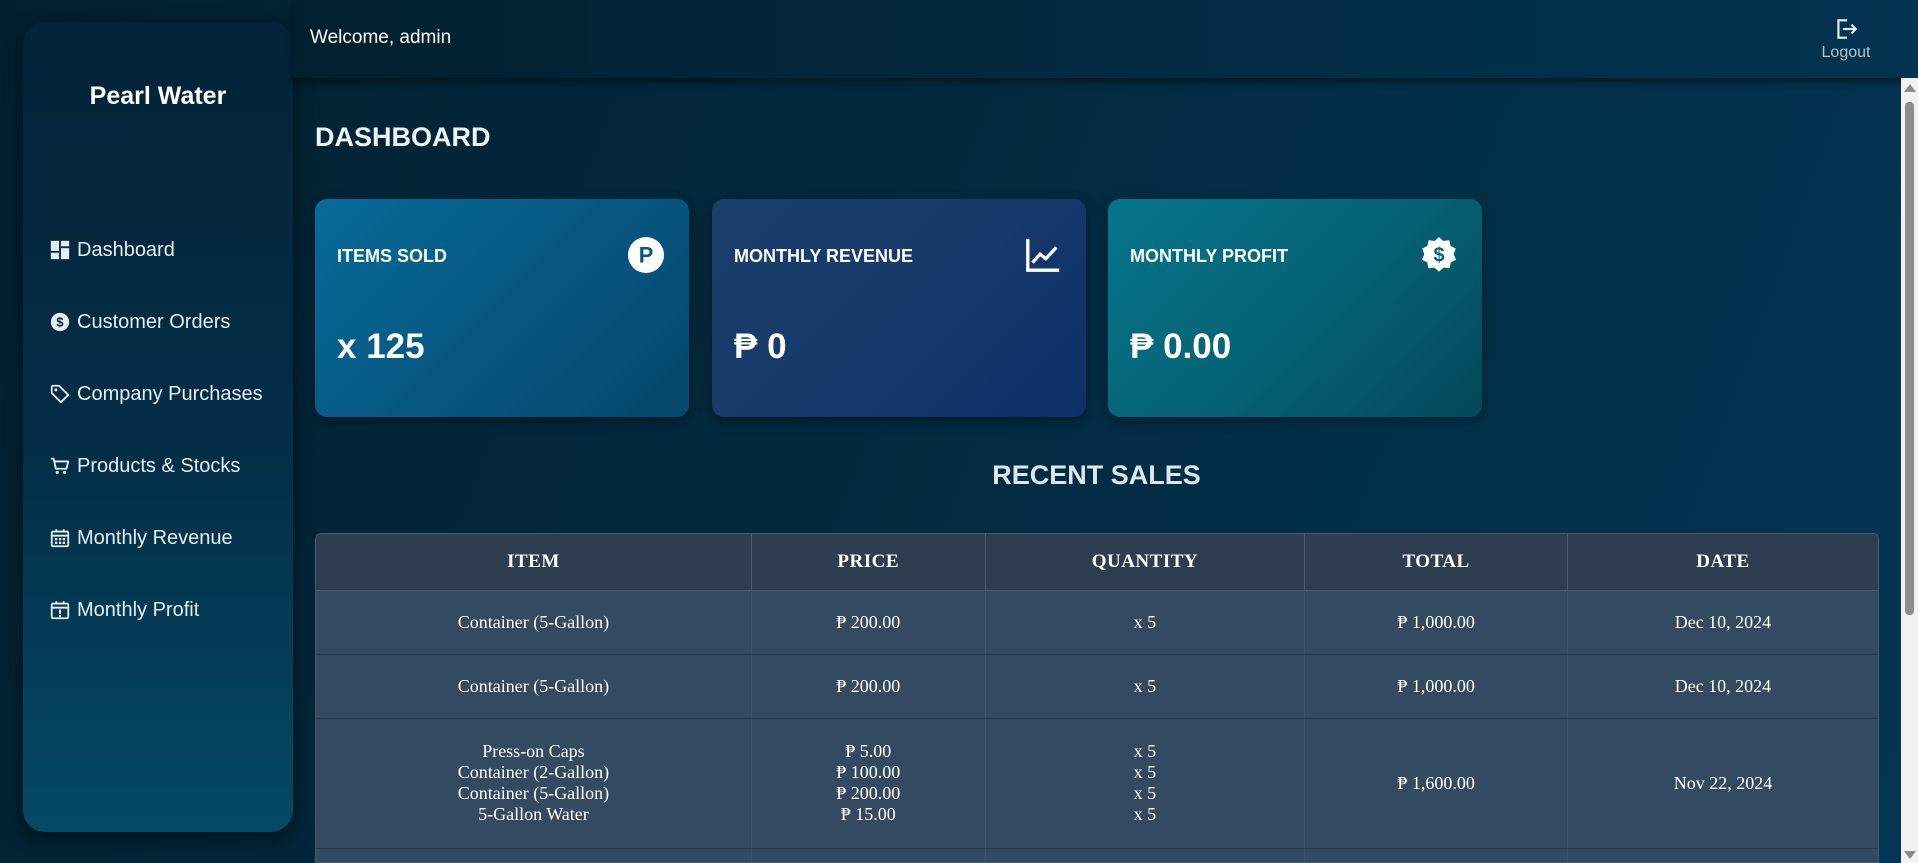  I want to click on column-header-total: TOTAL, so click(1436, 562).